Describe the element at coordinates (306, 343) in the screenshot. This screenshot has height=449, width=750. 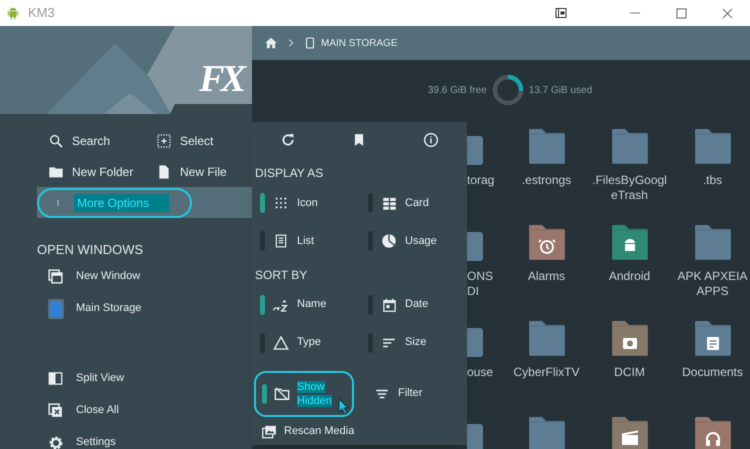
I see `menu-option: Type` at that location.